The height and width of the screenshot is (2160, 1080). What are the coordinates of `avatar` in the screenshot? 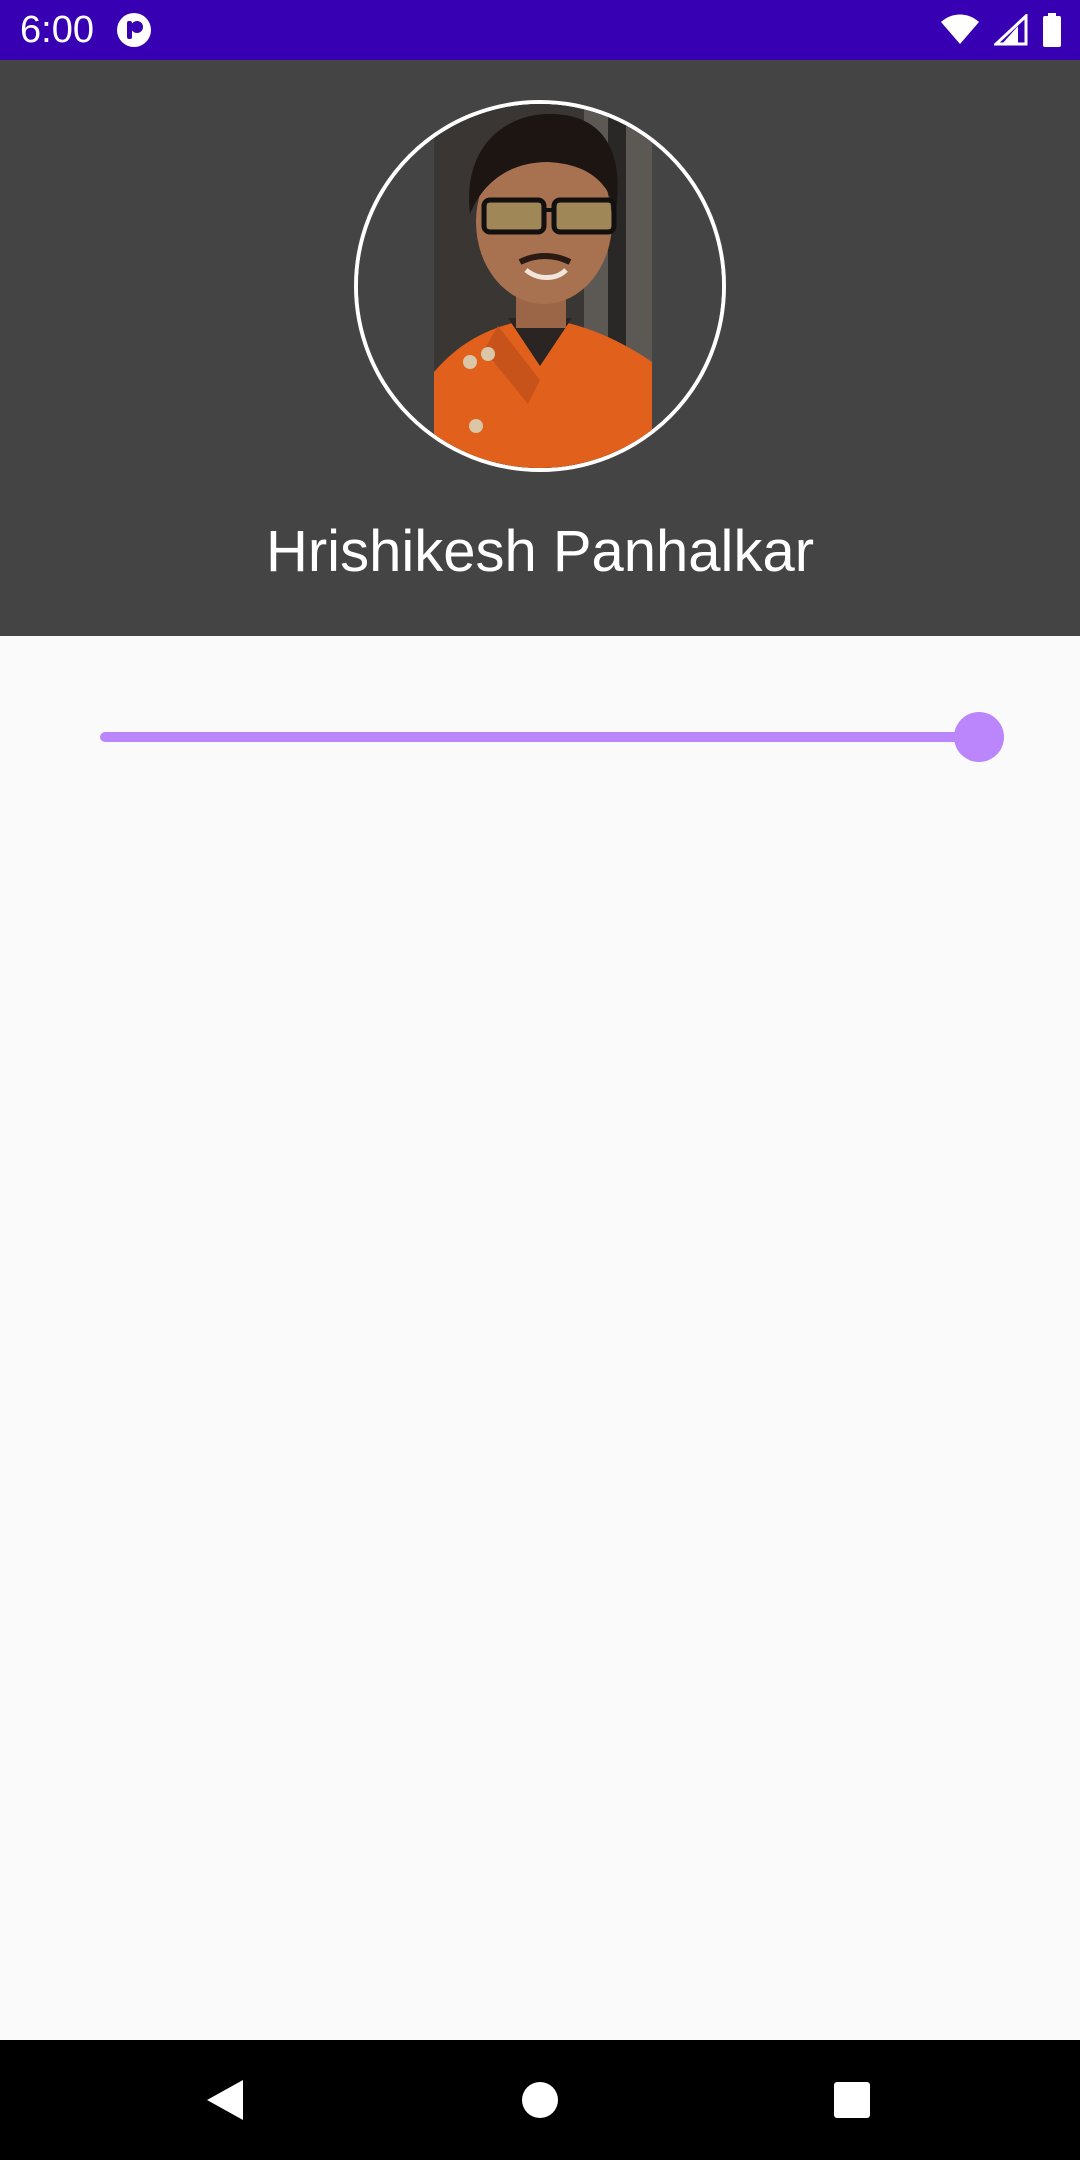 It's located at (540, 286).